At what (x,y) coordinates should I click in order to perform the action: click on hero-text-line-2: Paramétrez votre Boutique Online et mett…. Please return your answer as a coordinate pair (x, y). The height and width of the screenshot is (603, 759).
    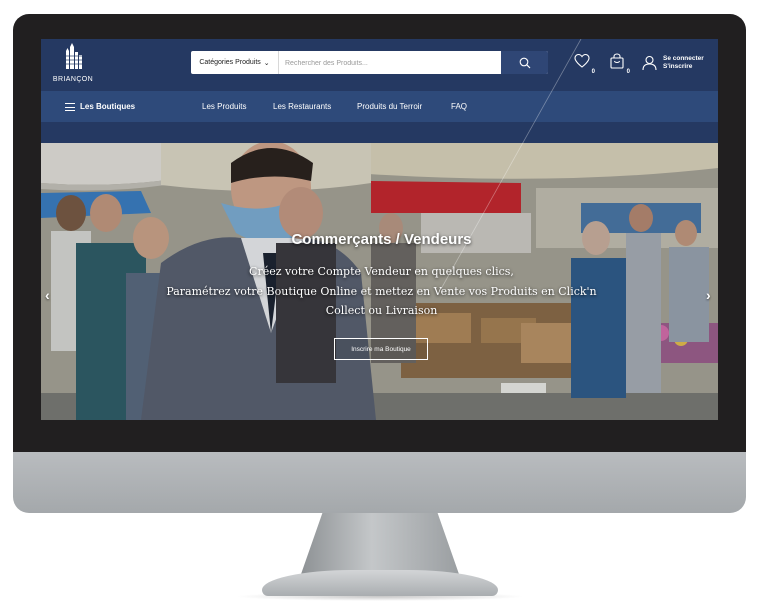
    Looking at the image, I should click on (381, 291).